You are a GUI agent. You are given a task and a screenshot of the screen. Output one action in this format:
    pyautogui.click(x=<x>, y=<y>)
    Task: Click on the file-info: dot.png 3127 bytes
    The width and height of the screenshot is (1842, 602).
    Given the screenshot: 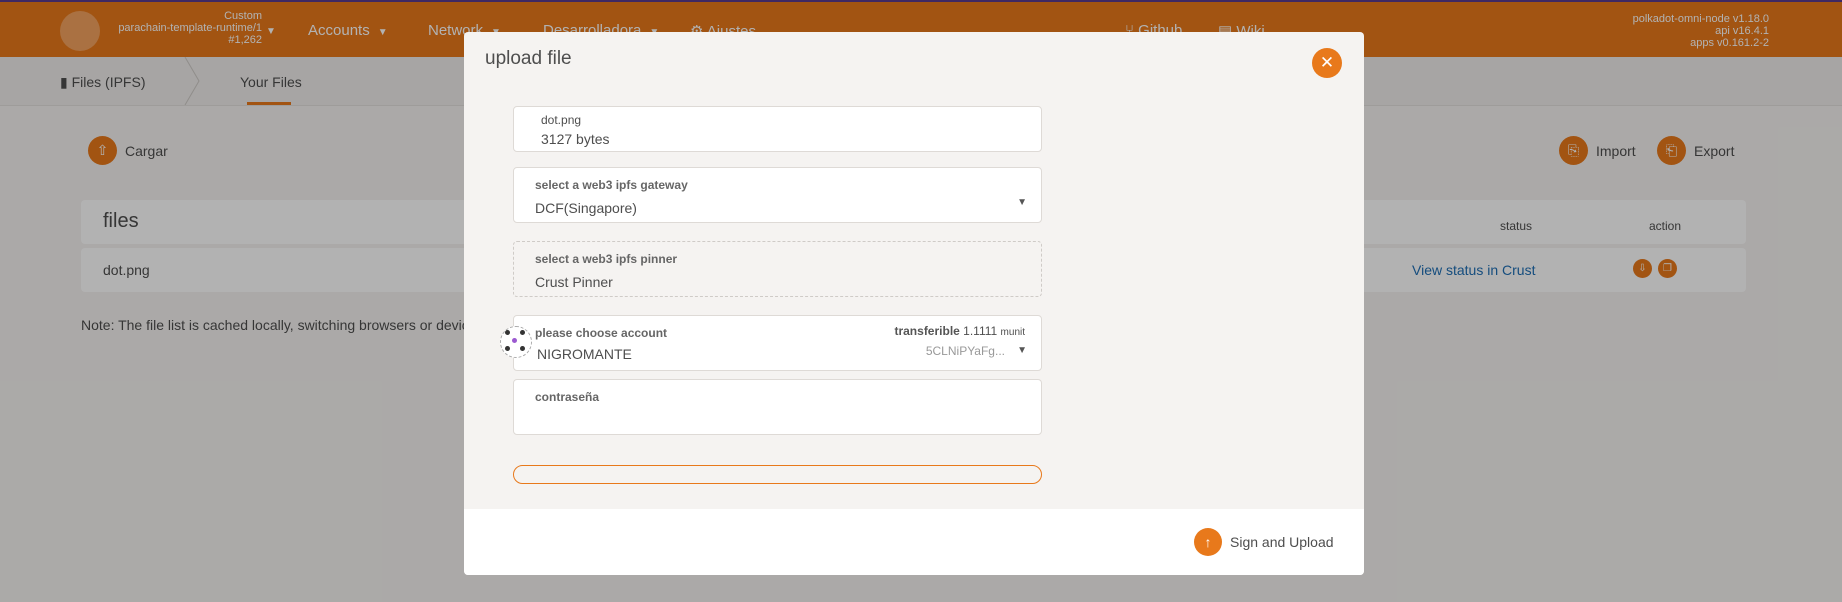 What is the action you would take?
    pyautogui.click(x=777, y=129)
    